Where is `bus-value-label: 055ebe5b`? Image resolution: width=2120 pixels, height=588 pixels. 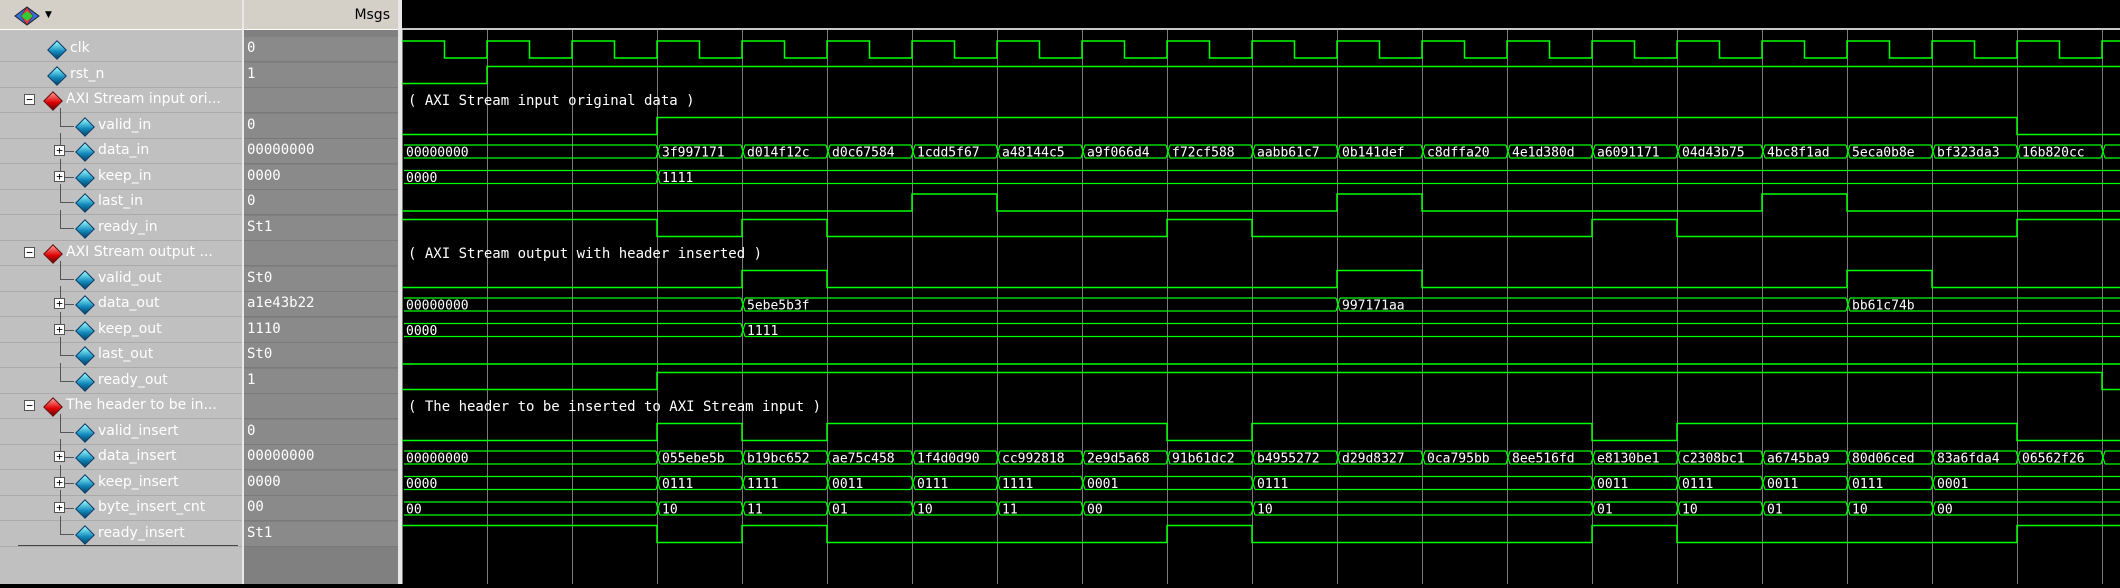
bus-value-label: 055ebe5b is located at coordinates (693, 459).